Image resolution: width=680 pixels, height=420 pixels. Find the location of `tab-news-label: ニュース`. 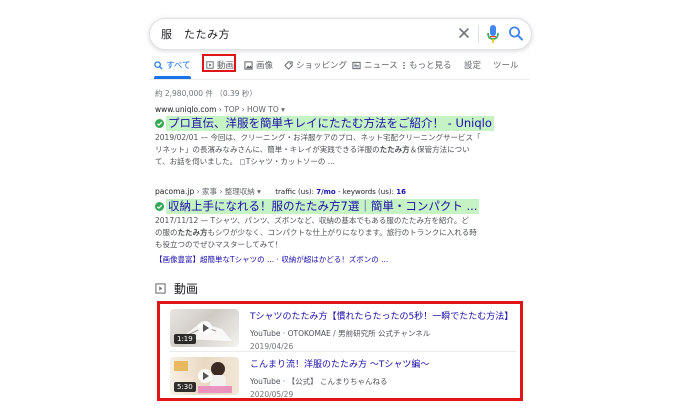

tab-news-label: ニュース is located at coordinates (381, 66).